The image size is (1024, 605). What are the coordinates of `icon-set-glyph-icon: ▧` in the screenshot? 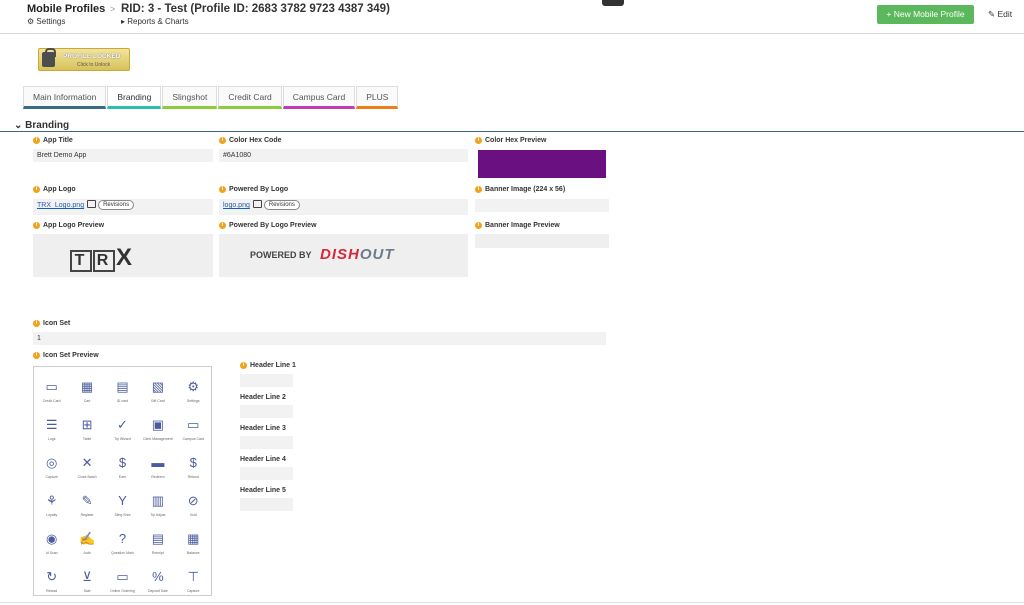 It's located at (157, 386).